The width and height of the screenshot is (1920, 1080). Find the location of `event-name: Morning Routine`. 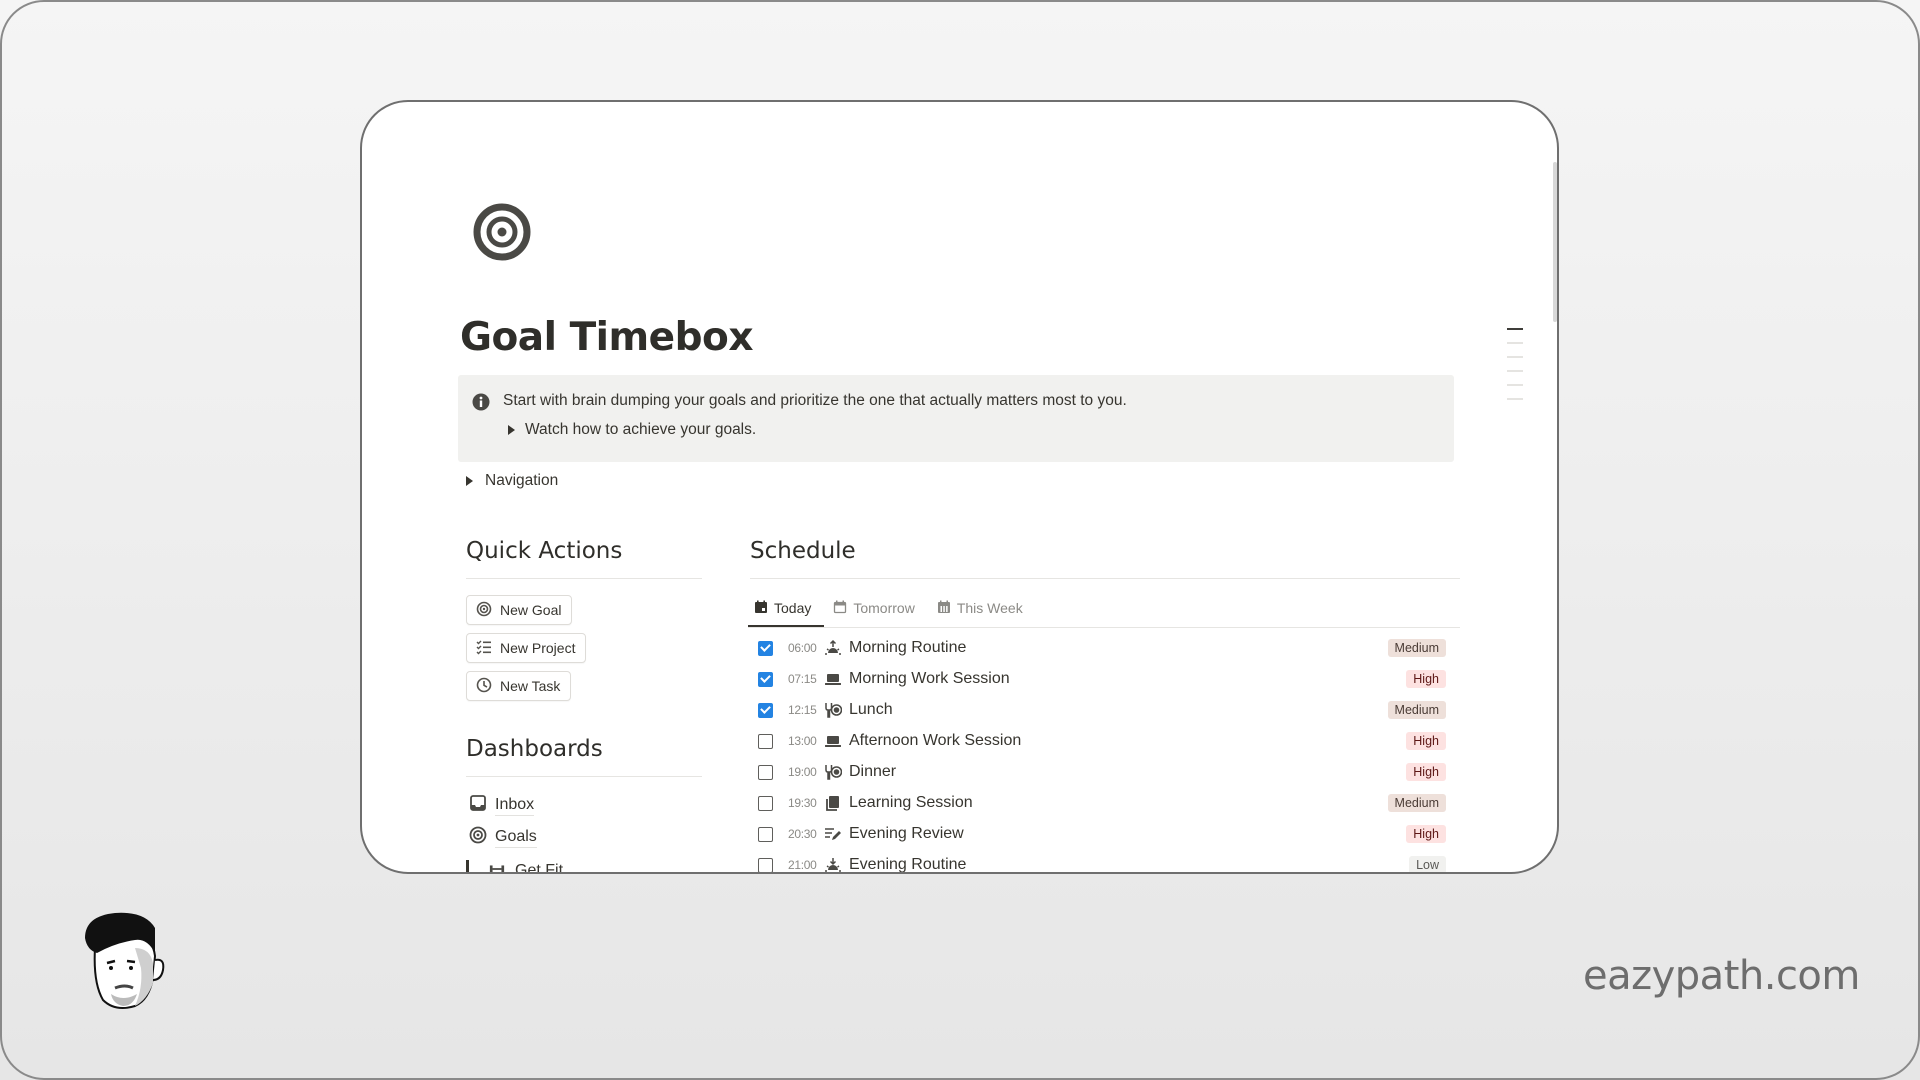

event-name: Morning Routine is located at coordinates (907, 648).